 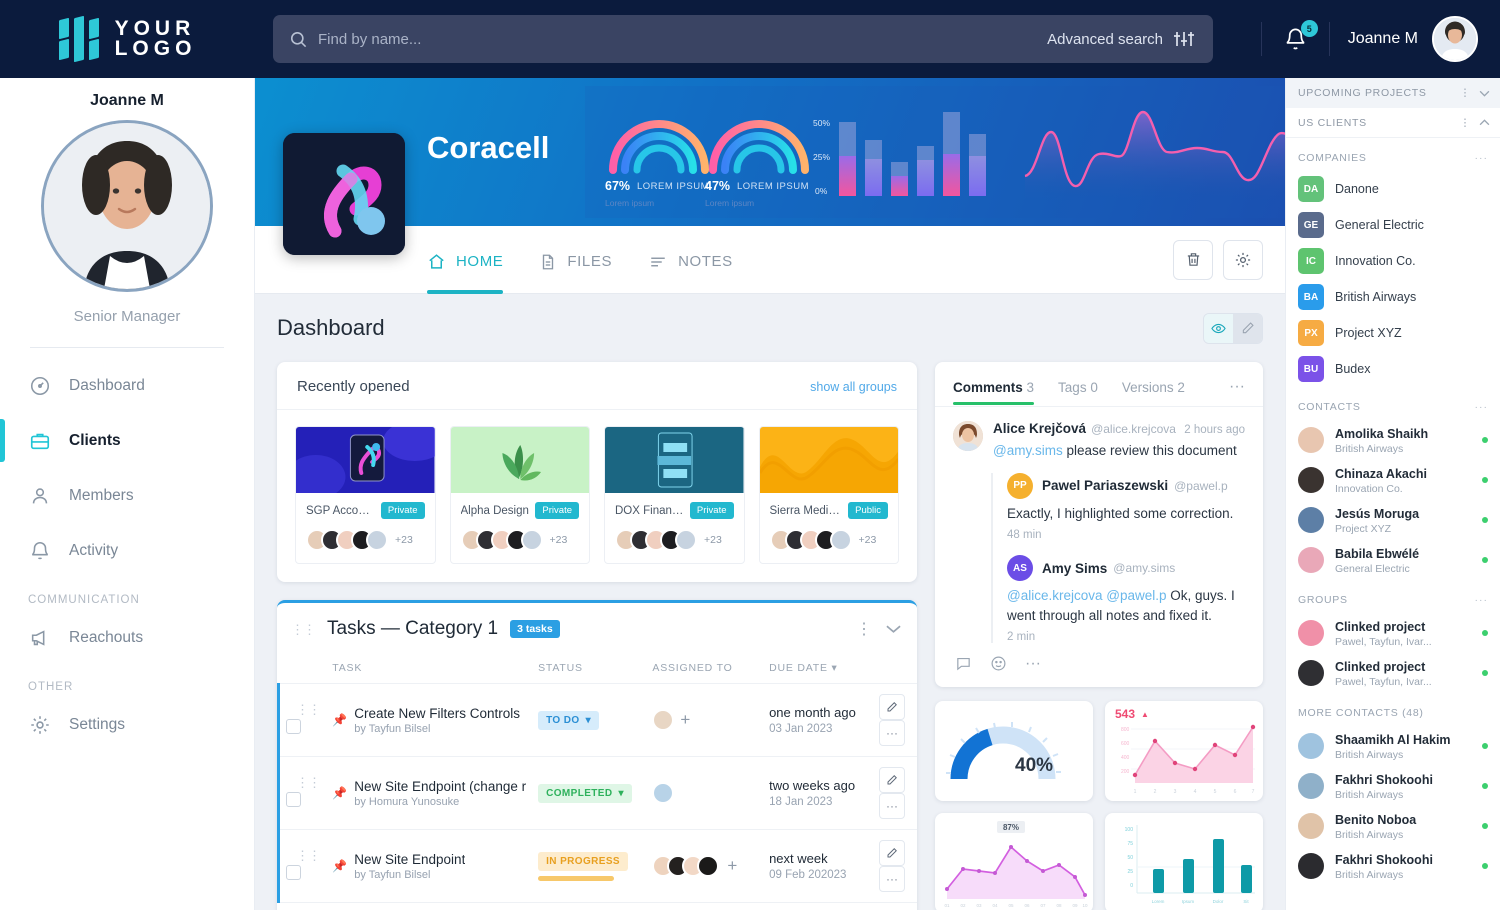 What do you see at coordinates (127, 385) in the screenshot?
I see `sidebar-item-dashboard: Dashboard` at bounding box center [127, 385].